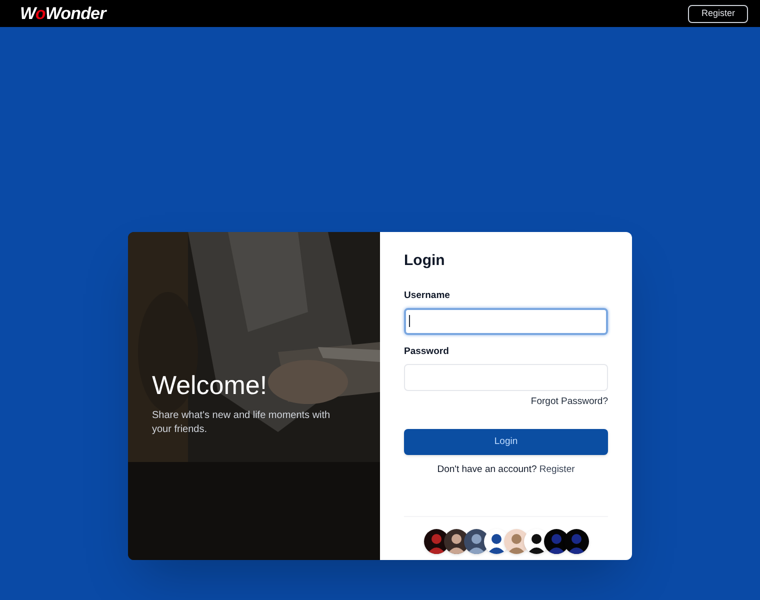 The width and height of the screenshot is (760, 600). Describe the element at coordinates (210, 385) in the screenshot. I see `welcome-title: Welcome!` at that location.